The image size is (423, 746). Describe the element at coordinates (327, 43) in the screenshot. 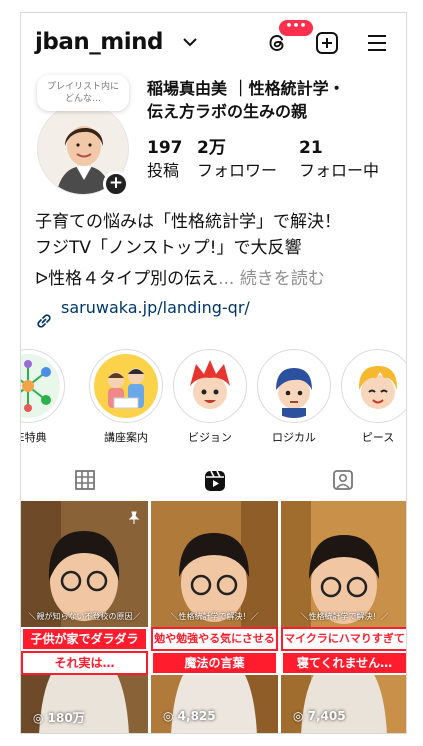

I see `create-post-icon` at that location.